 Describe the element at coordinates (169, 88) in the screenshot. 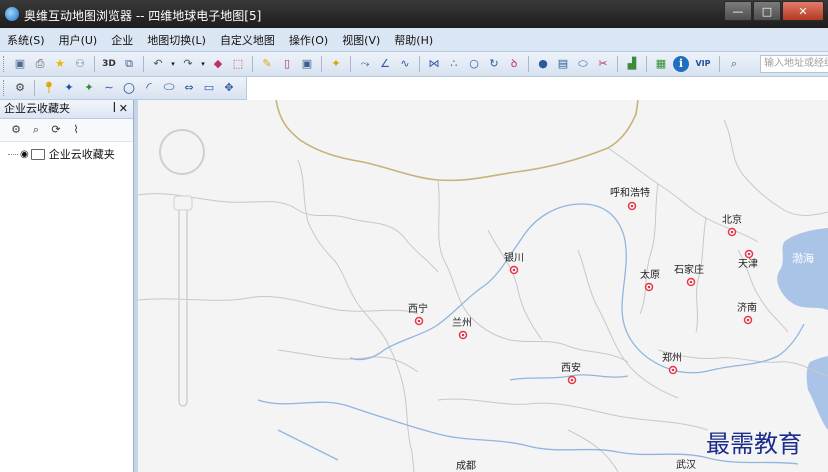

I see `ellipse-icon: ⬭` at that location.